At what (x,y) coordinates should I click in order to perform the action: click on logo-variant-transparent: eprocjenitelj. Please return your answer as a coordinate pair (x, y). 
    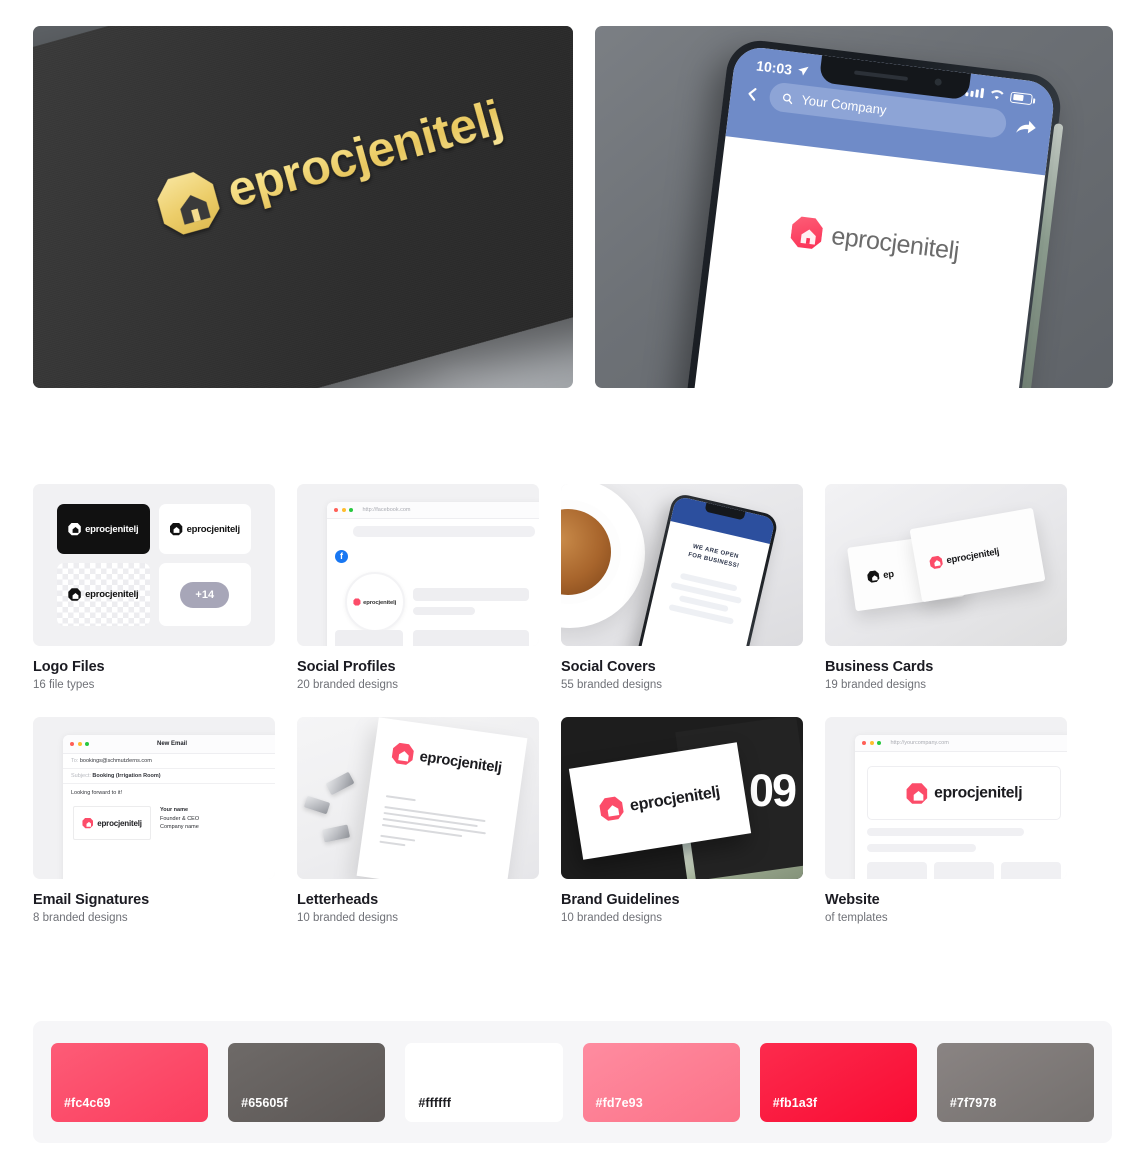
    Looking at the image, I should click on (103, 594).